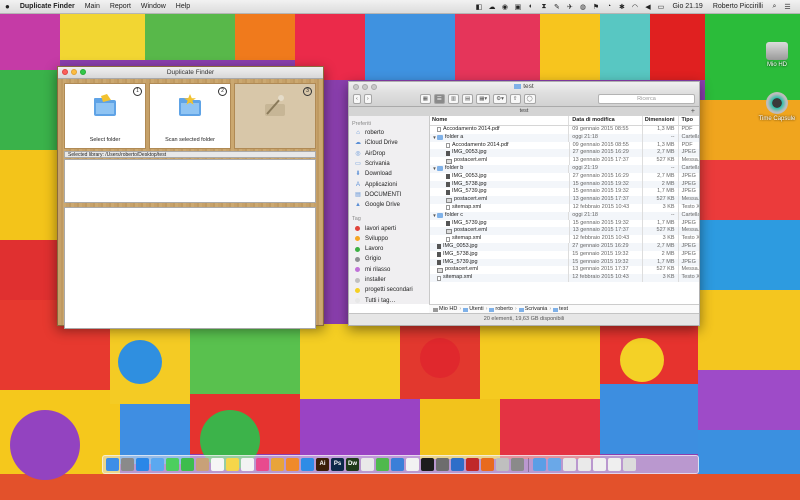  What do you see at coordinates (564, 168) in the screenshot?
I see `folder-row: ▼ folder b oggi 21:19 -- Cartella` at bounding box center [564, 168].